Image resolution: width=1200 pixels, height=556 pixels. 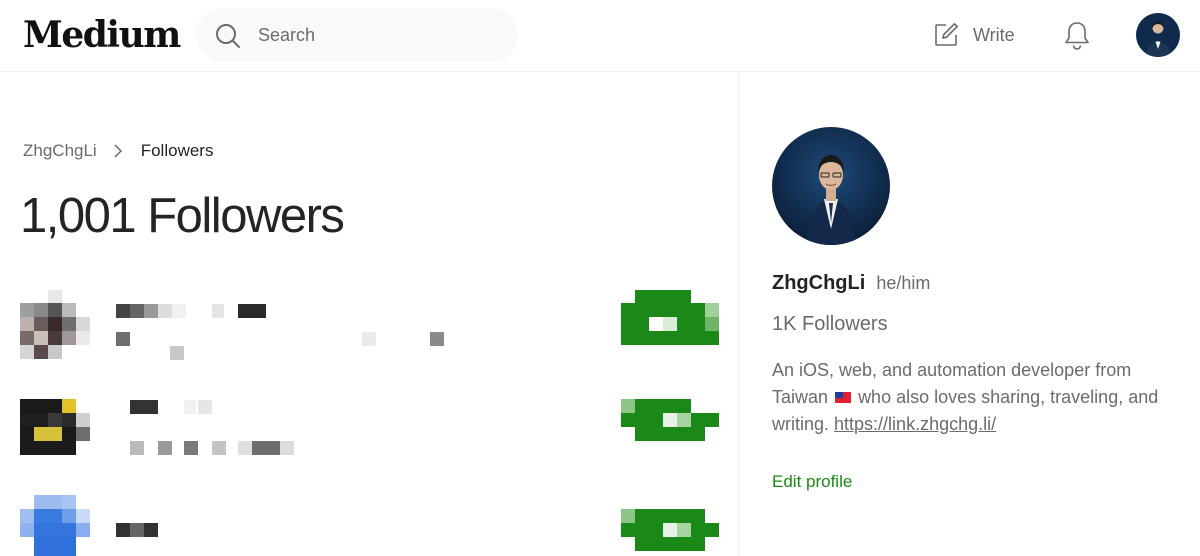 I want to click on medium-logo: Medium, so click(x=102, y=35).